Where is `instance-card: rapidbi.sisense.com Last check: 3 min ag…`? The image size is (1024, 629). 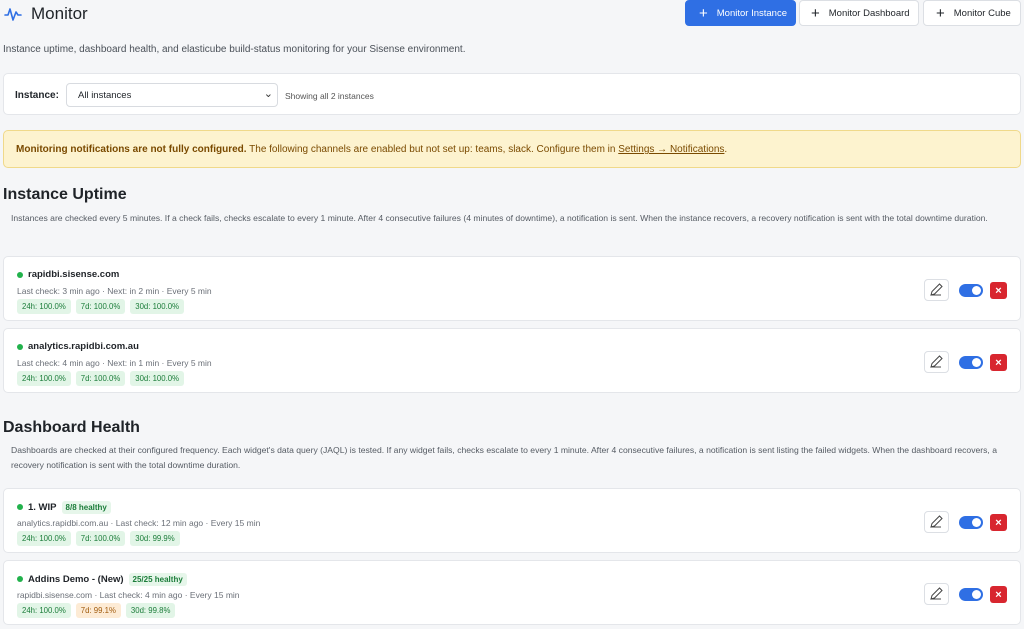
instance-card: rapidbi.sisense.com Last check: 3 min ag… is located at coordinates (512, 288).